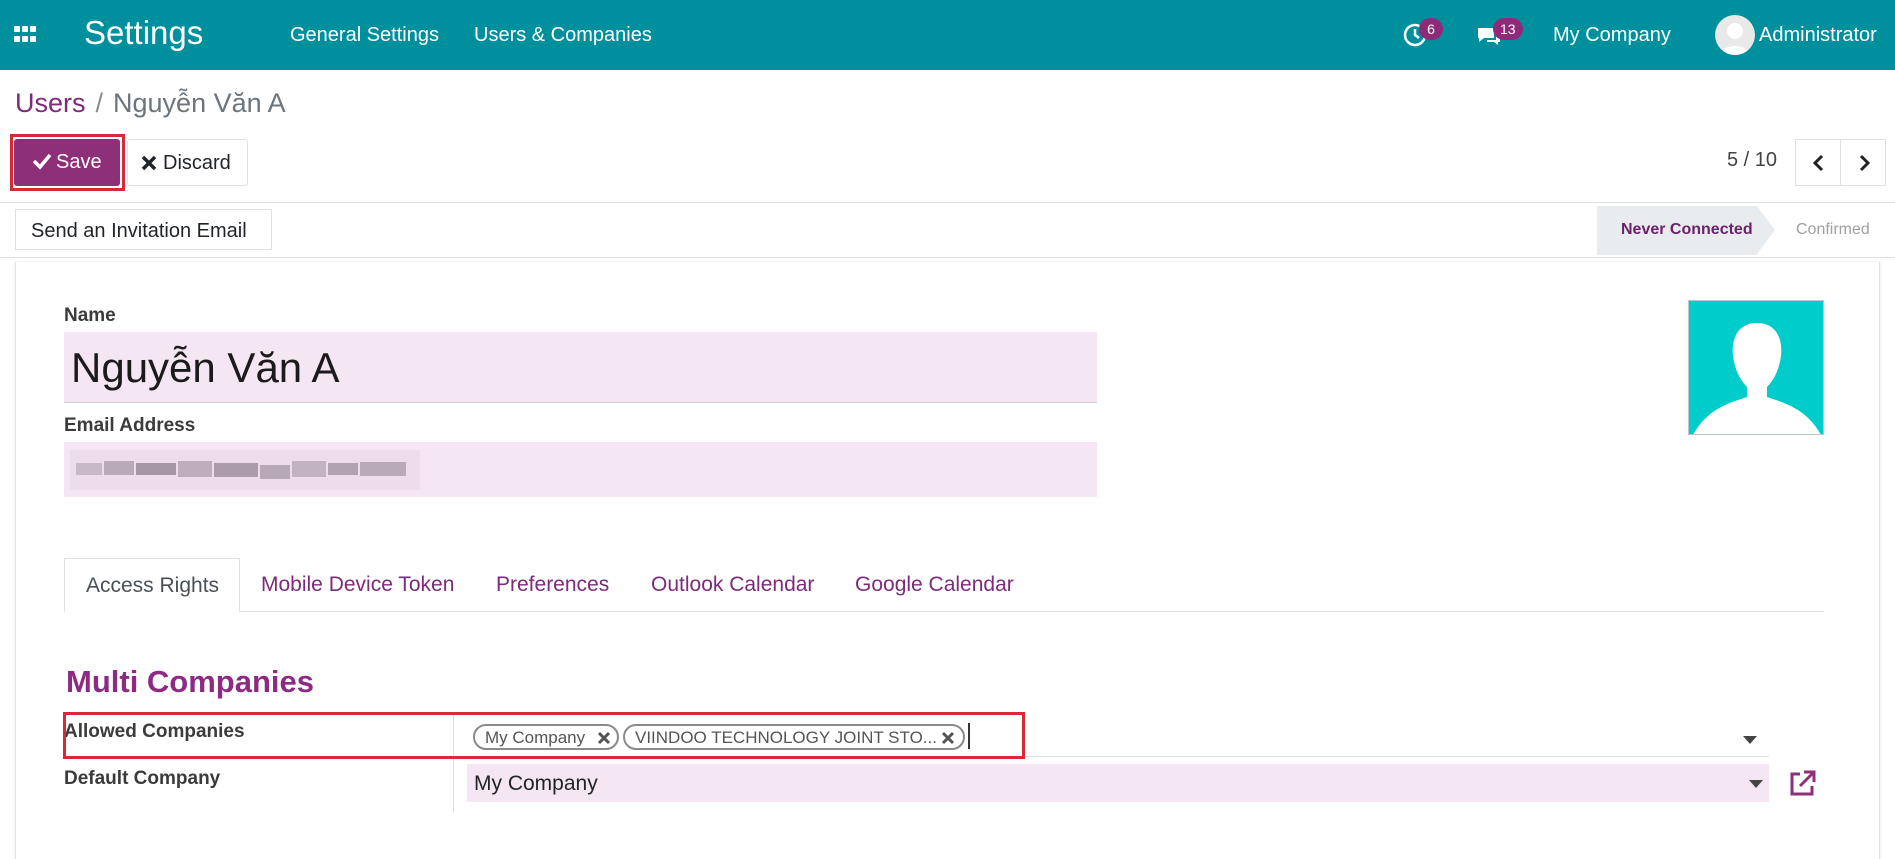 This screenshot has width=1895, height=859. I want to click on default-company-label: Default Company, so click(142, 778).